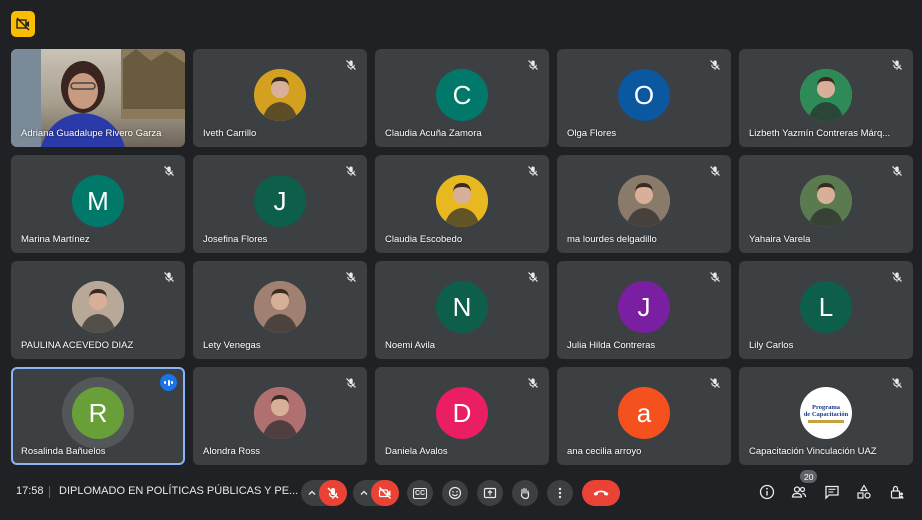 Image resolution: width=922 pixels, height=520 pixels. I want to click on participant-tile: C Claudia Acuña Zamora, so click(462, 98).